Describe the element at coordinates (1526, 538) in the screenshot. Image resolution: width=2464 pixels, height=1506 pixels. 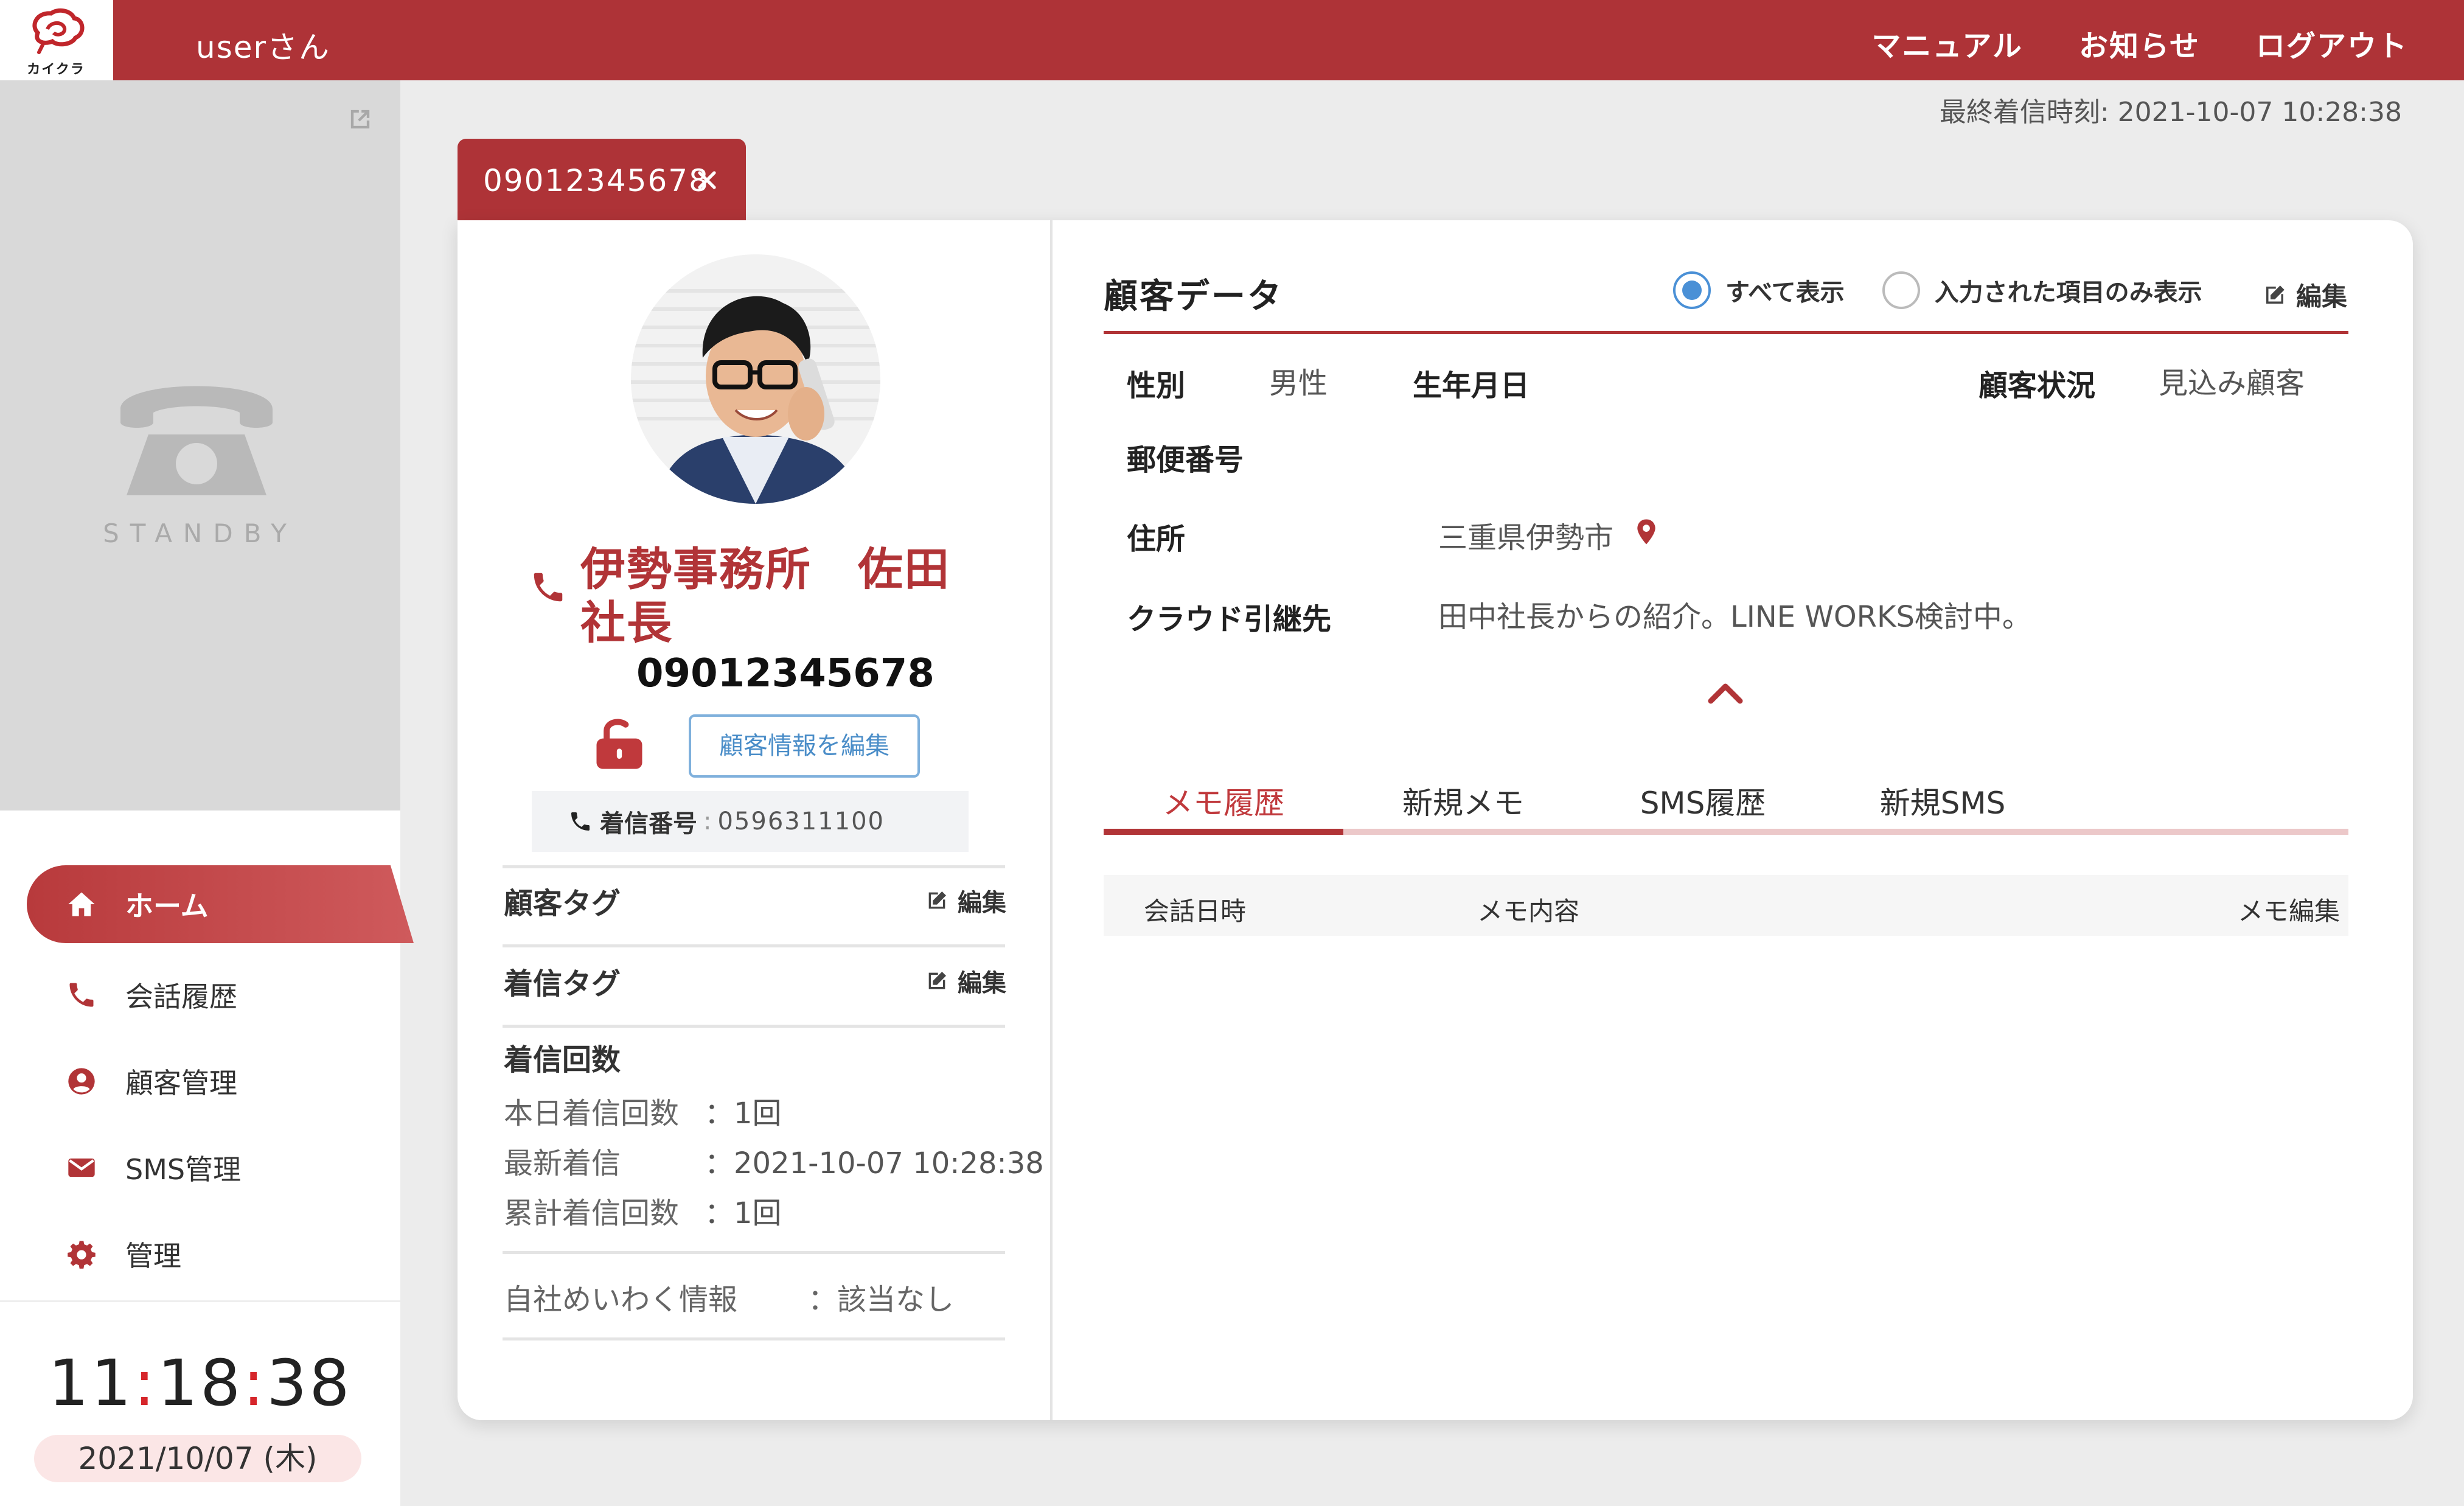
I see `address-value: 三重県伊勢市` at that location.